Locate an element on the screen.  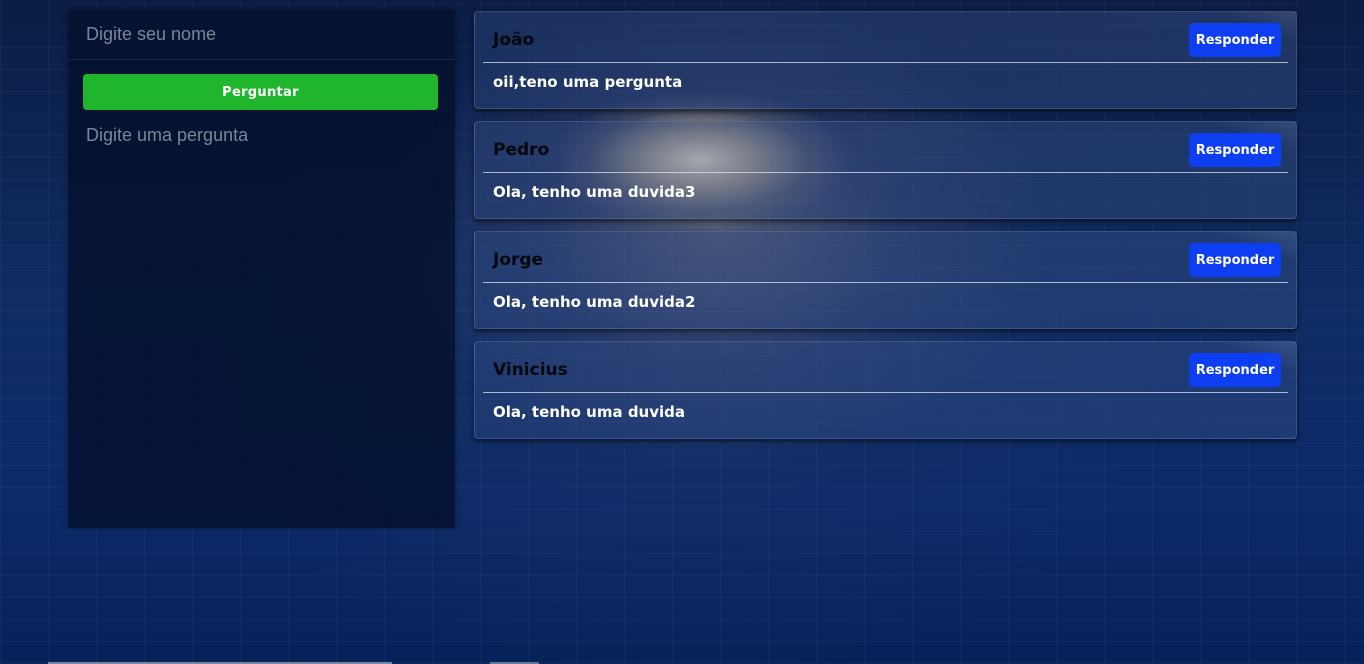
question-text: Ola, tenho uma duvida2 is located at coordinates (594, 302).